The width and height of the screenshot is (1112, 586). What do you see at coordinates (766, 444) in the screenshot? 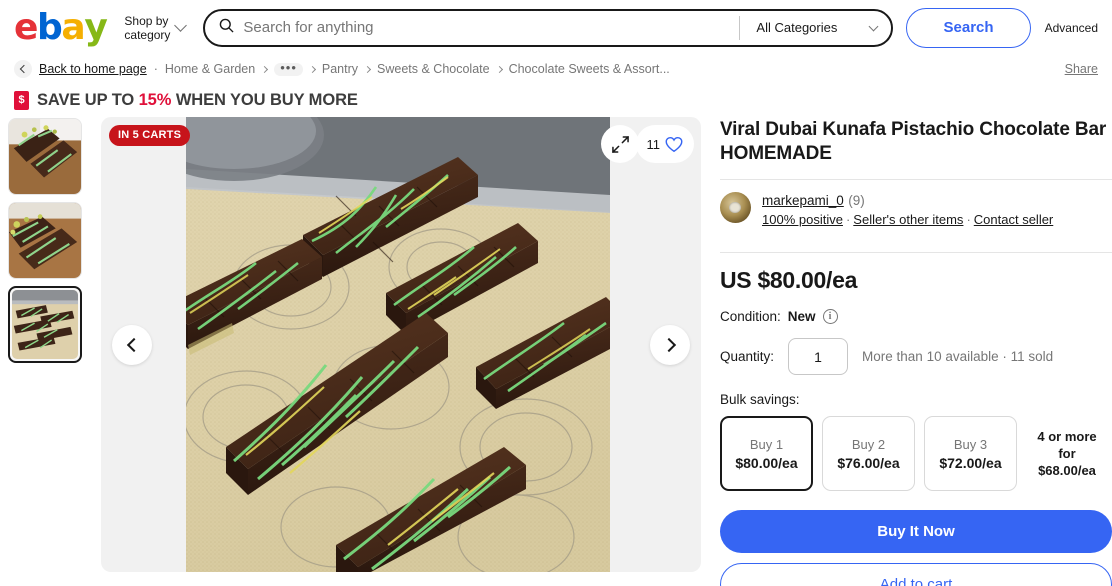
I see `bulk-tier-qty: Buy 1` at bounding box center [766, 444].